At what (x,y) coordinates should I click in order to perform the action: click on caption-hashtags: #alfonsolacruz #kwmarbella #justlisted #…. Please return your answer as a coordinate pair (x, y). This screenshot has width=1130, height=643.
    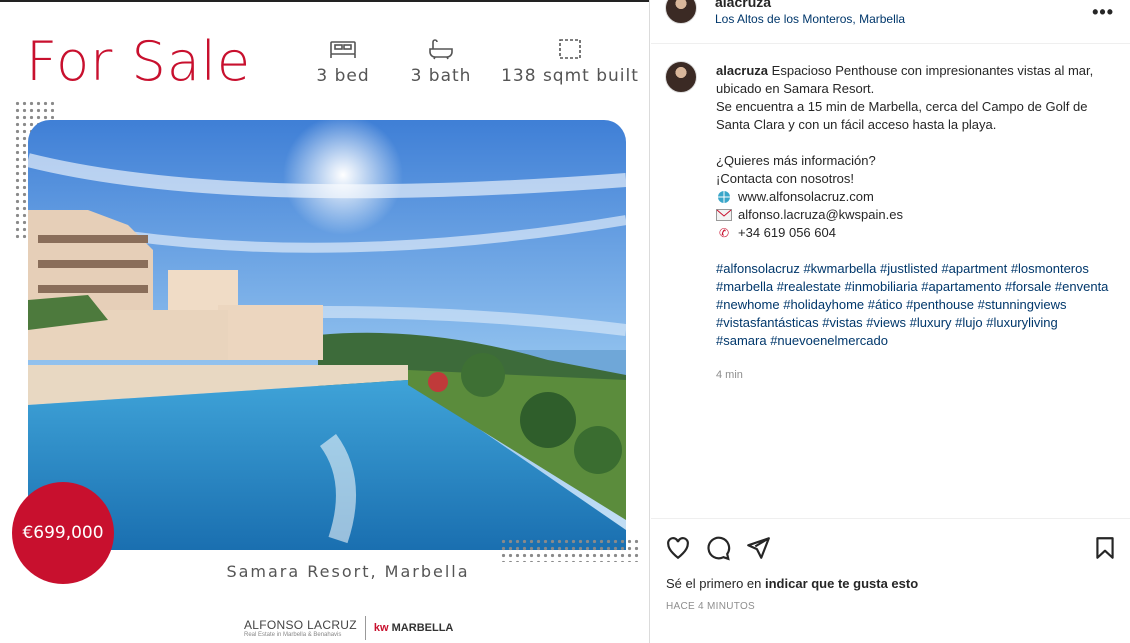
    Looking at the image, I should click on (913, 305).